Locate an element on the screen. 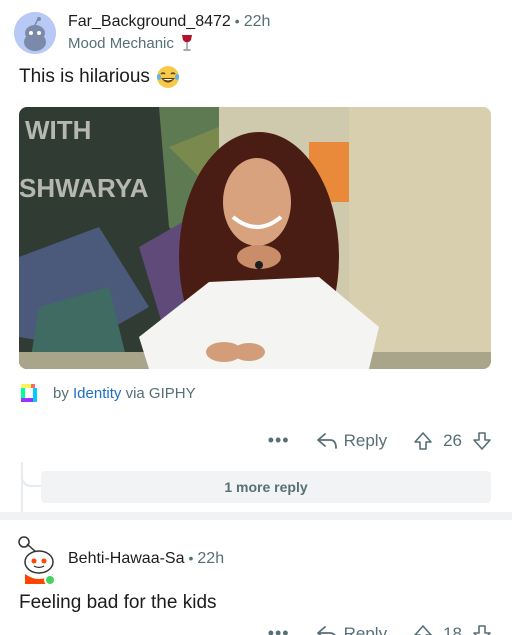 The height and width of the screenshot is (635, 512). flair-text: Mood Mechanic is located at coordinates (121, 43).